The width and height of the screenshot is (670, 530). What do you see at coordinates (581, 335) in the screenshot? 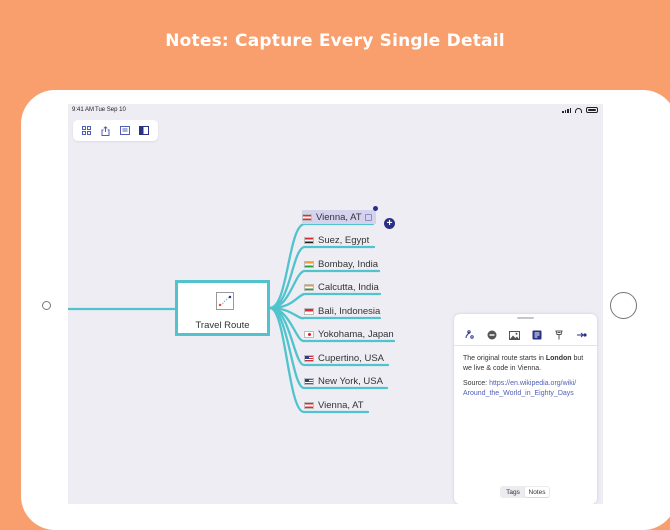
I see `connection-icon` at bounding box center [581, 335].